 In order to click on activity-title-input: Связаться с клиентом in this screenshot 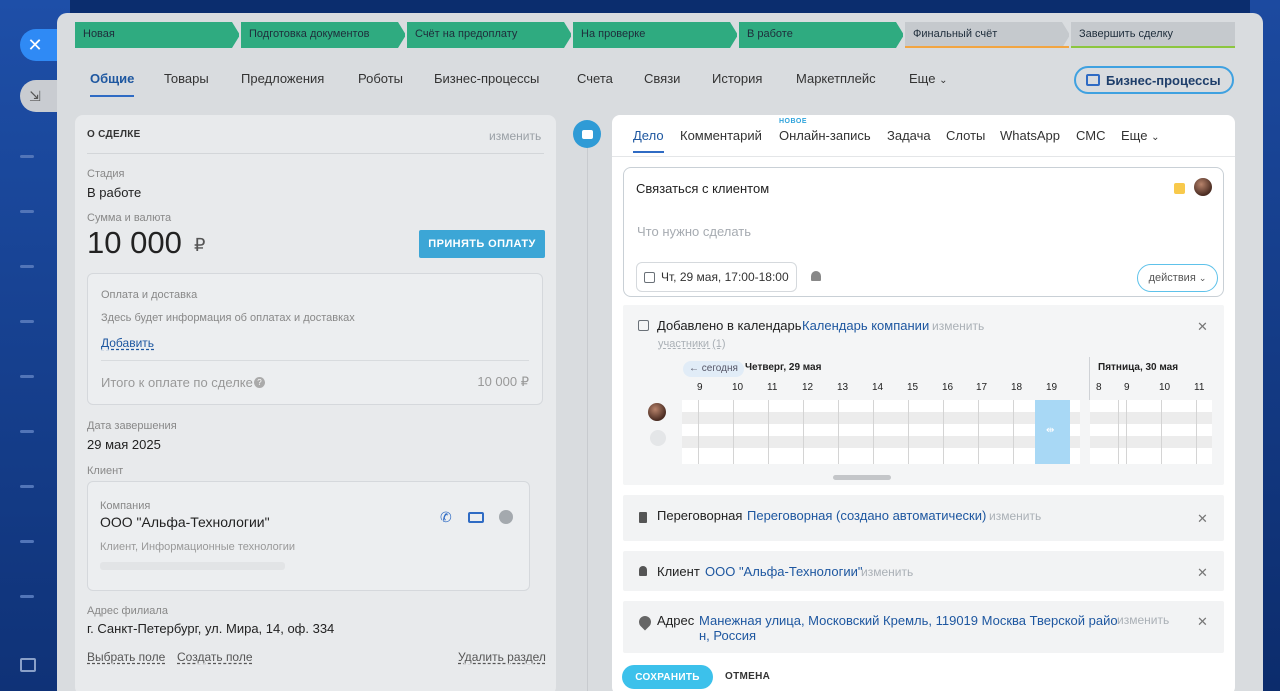, I will do `click(702, 188)`.